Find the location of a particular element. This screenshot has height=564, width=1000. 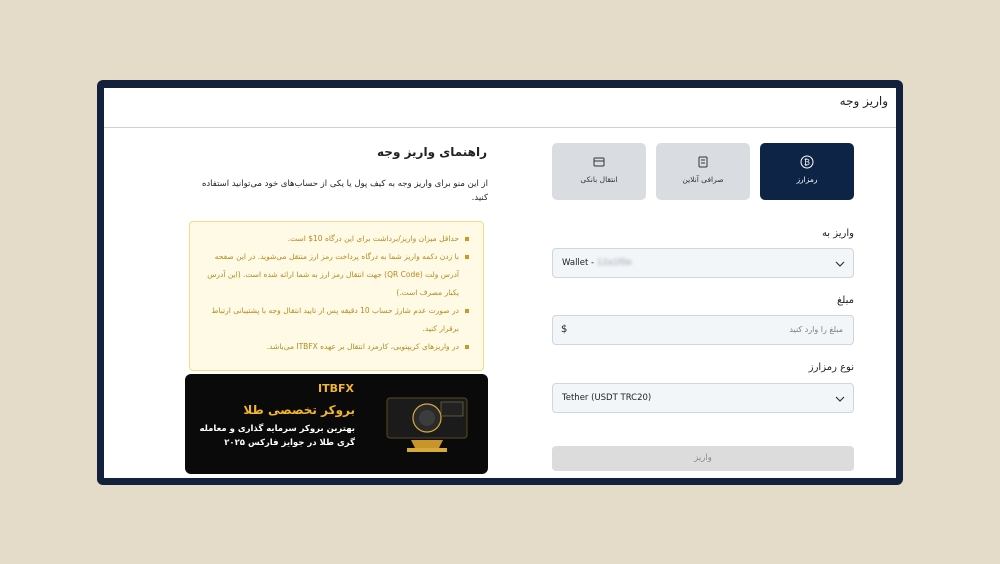

tab-label: انتقال بانکی is located at coordinates (599, 179).